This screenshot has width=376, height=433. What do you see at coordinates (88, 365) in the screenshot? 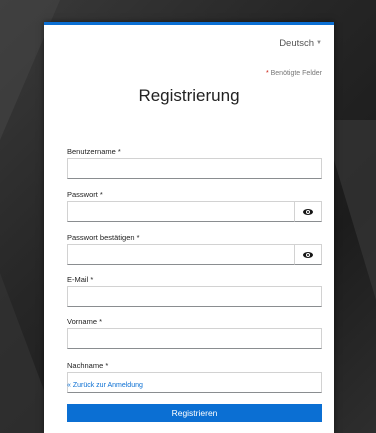
I see `last-name-label: Nachname *` at bounding box center [88, 365].